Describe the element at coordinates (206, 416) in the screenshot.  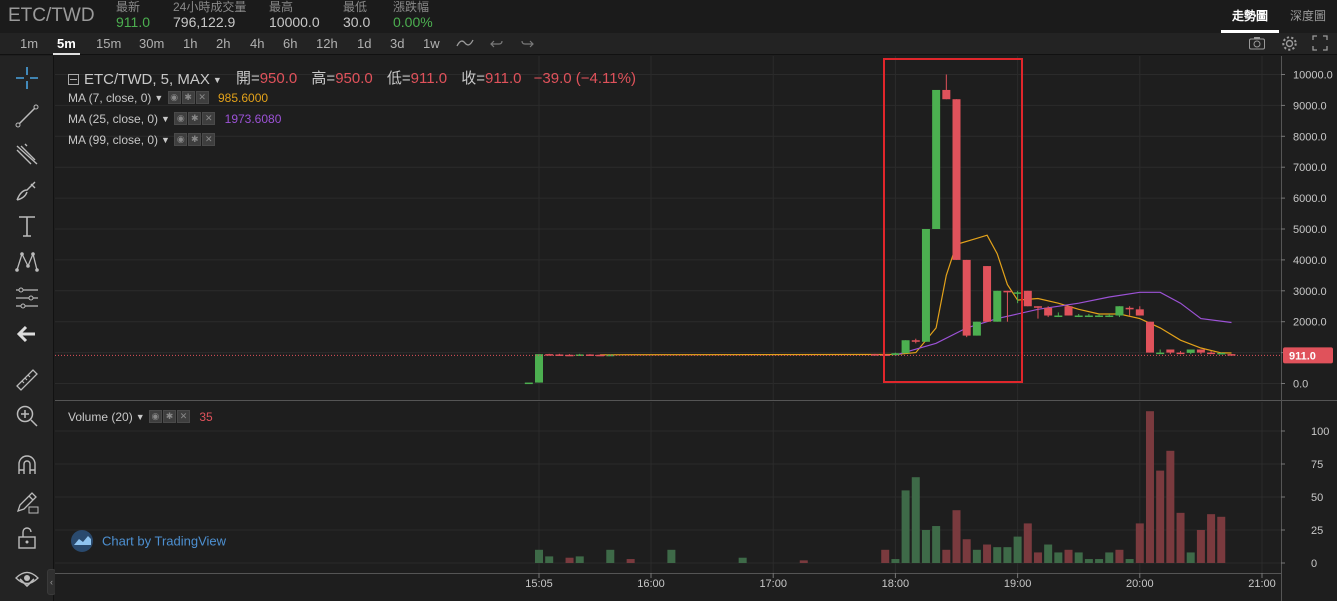
I see `volume-value: 35` at that location.